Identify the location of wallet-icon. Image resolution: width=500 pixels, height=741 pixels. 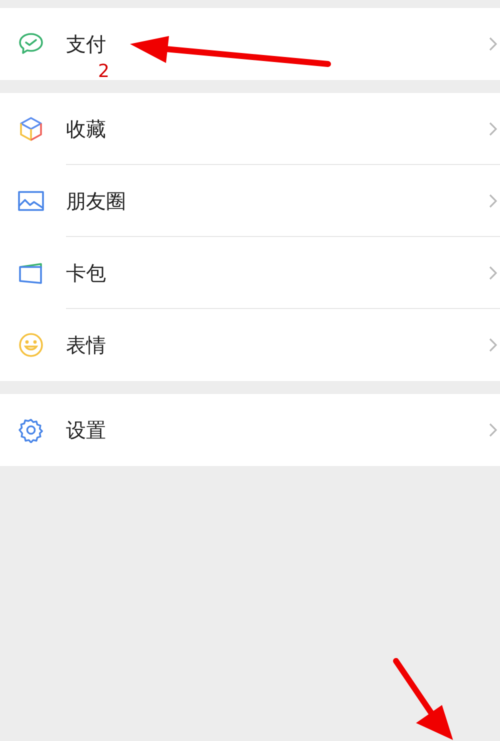
(31, 273).